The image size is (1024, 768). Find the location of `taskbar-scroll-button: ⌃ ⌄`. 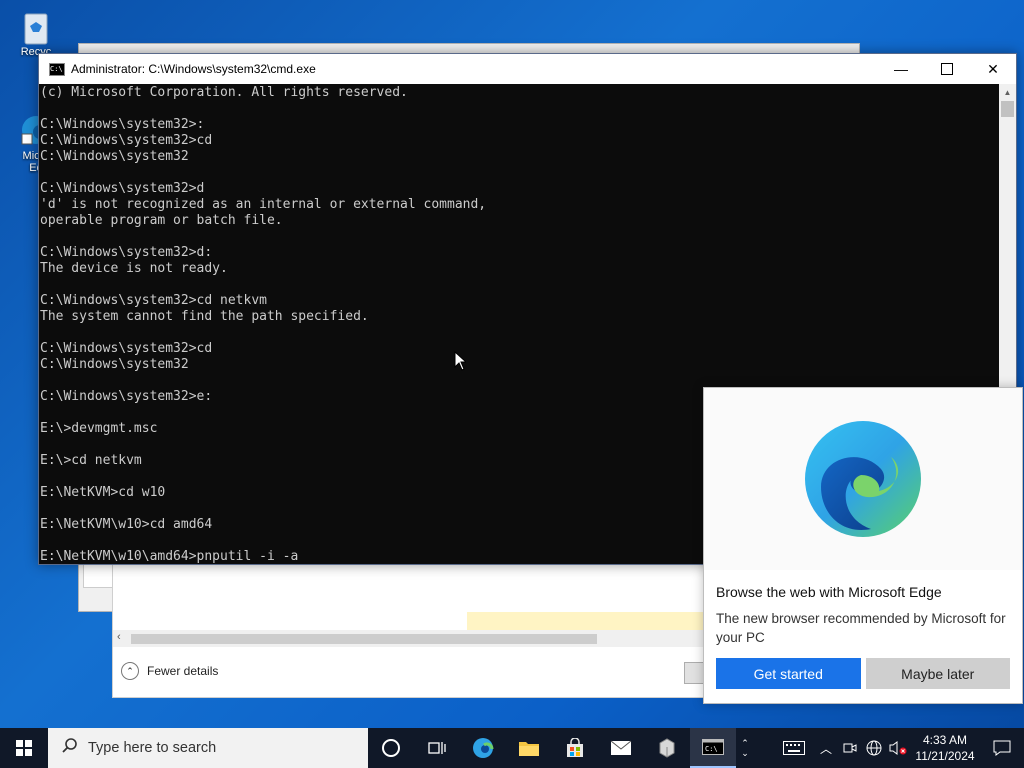

taskbar-scroll-button: ⌃ ⌄ is located at coordinates (745, 748).